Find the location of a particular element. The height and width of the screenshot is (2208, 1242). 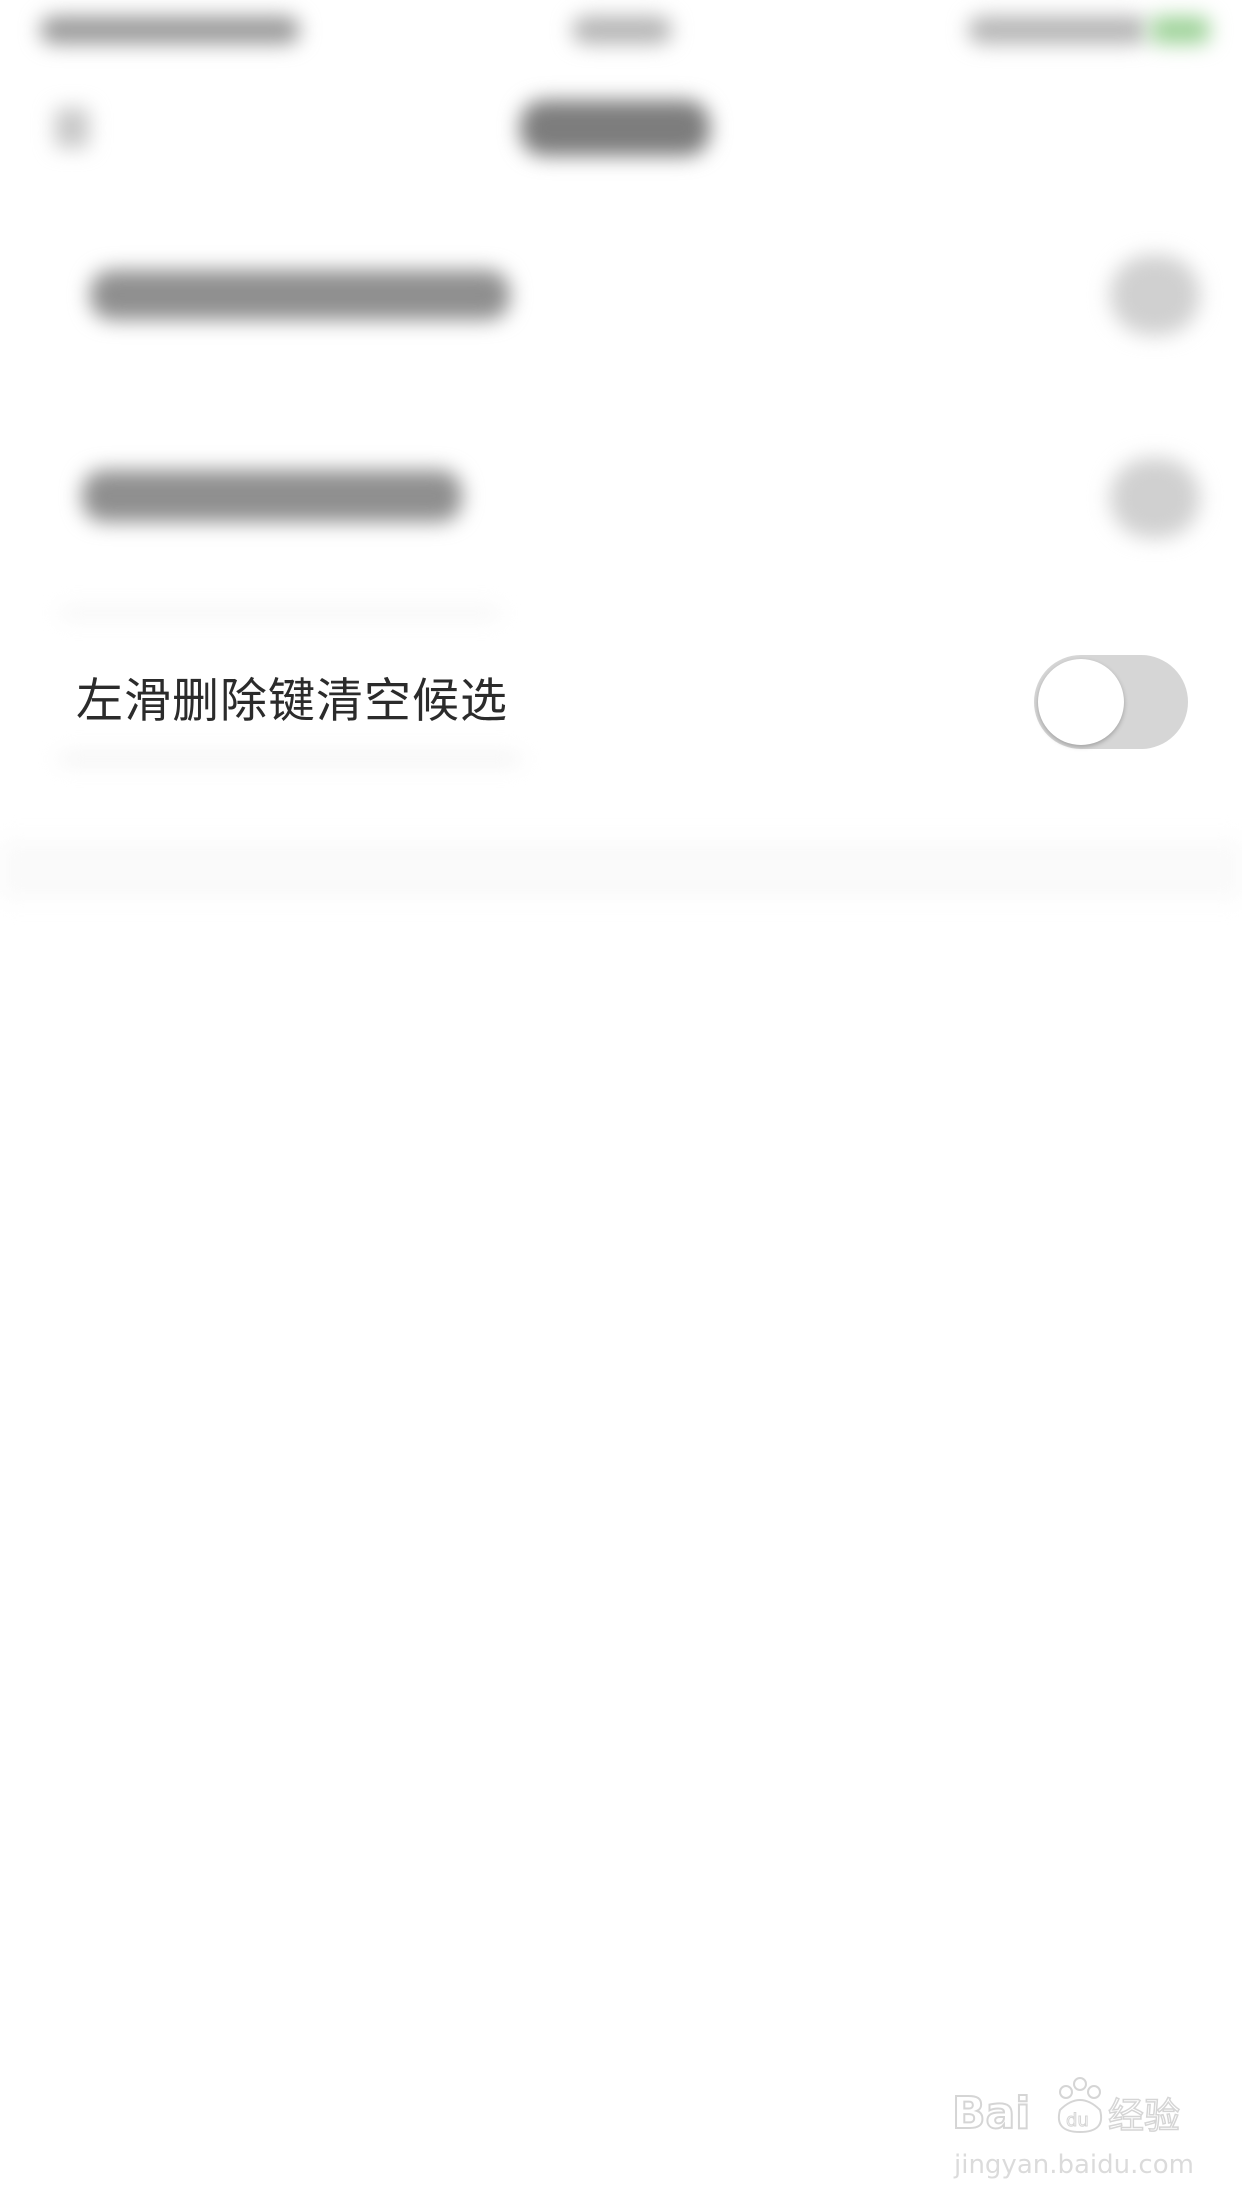

svg-text: 经验 is located at coordinates (1144, 2116).